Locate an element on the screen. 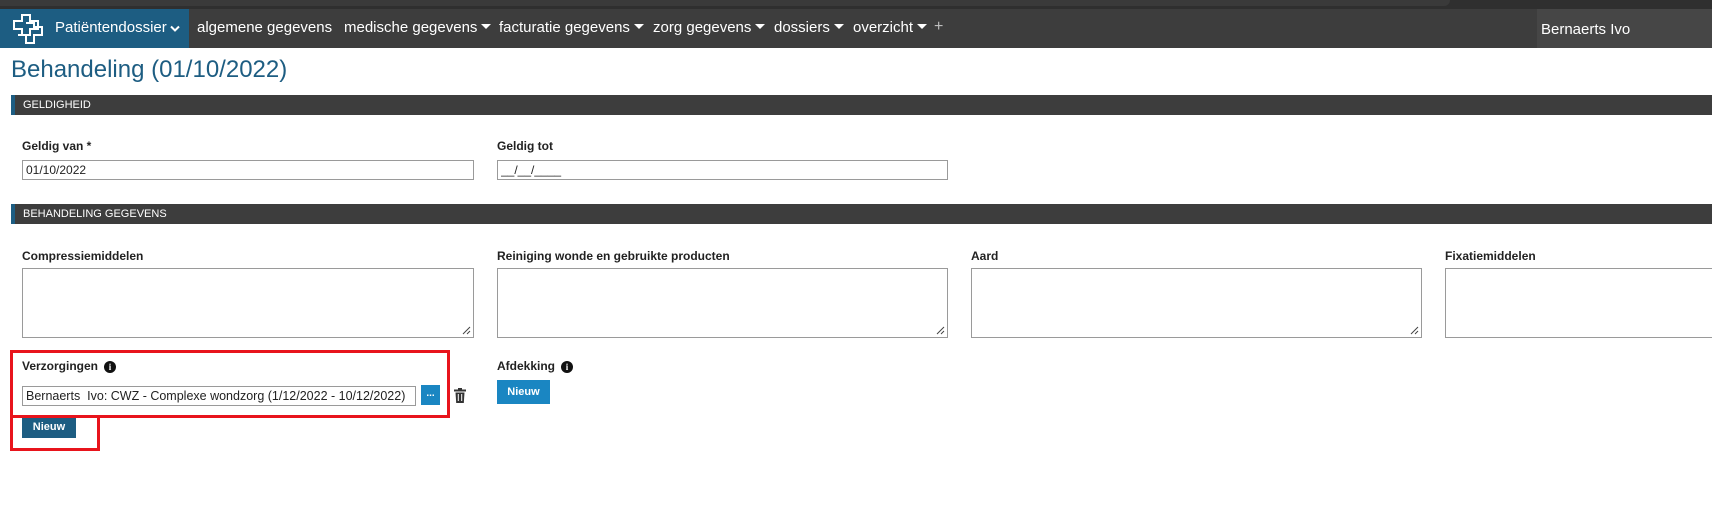 The image size is (1712, 514). patient-dossier-menu: Patiëntendossier is located at coordinates (94, 28).